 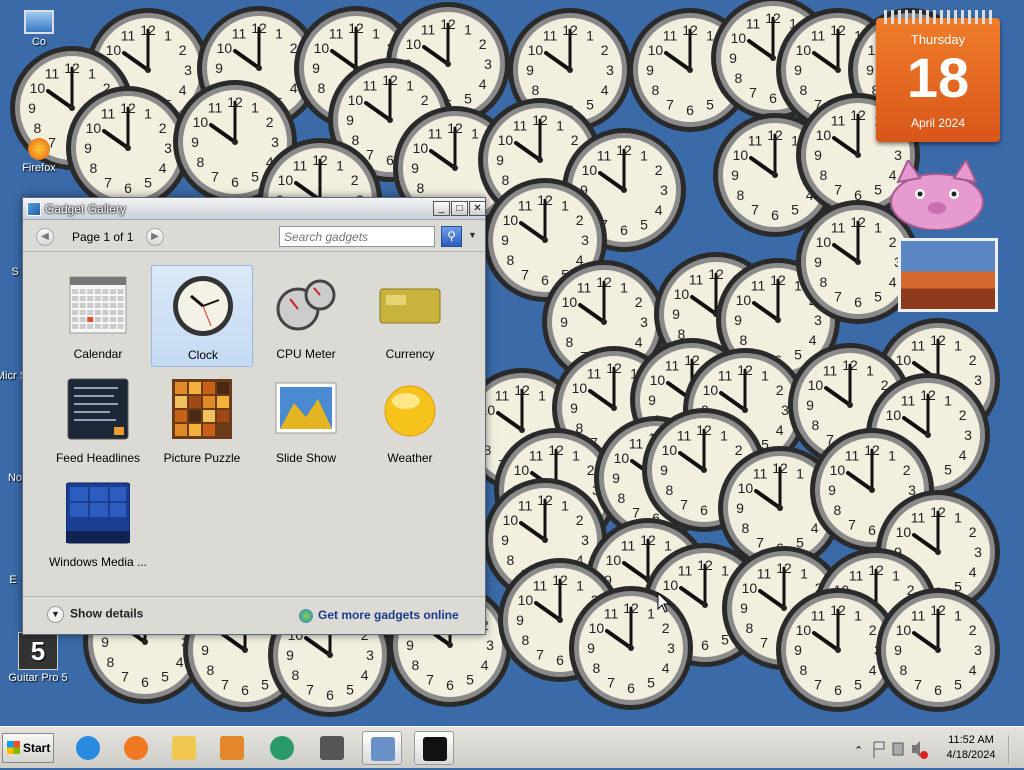 I want to click on gallery-footer: ▼ Show details Get more gadgets online, so click(x=254, y=615).